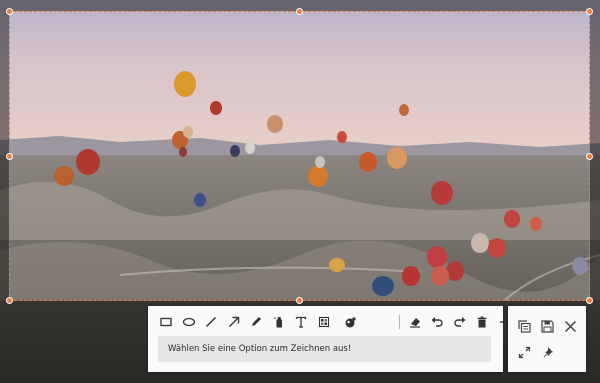 This screenshot has width=600, height=383. I want to click on rectangle-tool-button, so click(166, 322).